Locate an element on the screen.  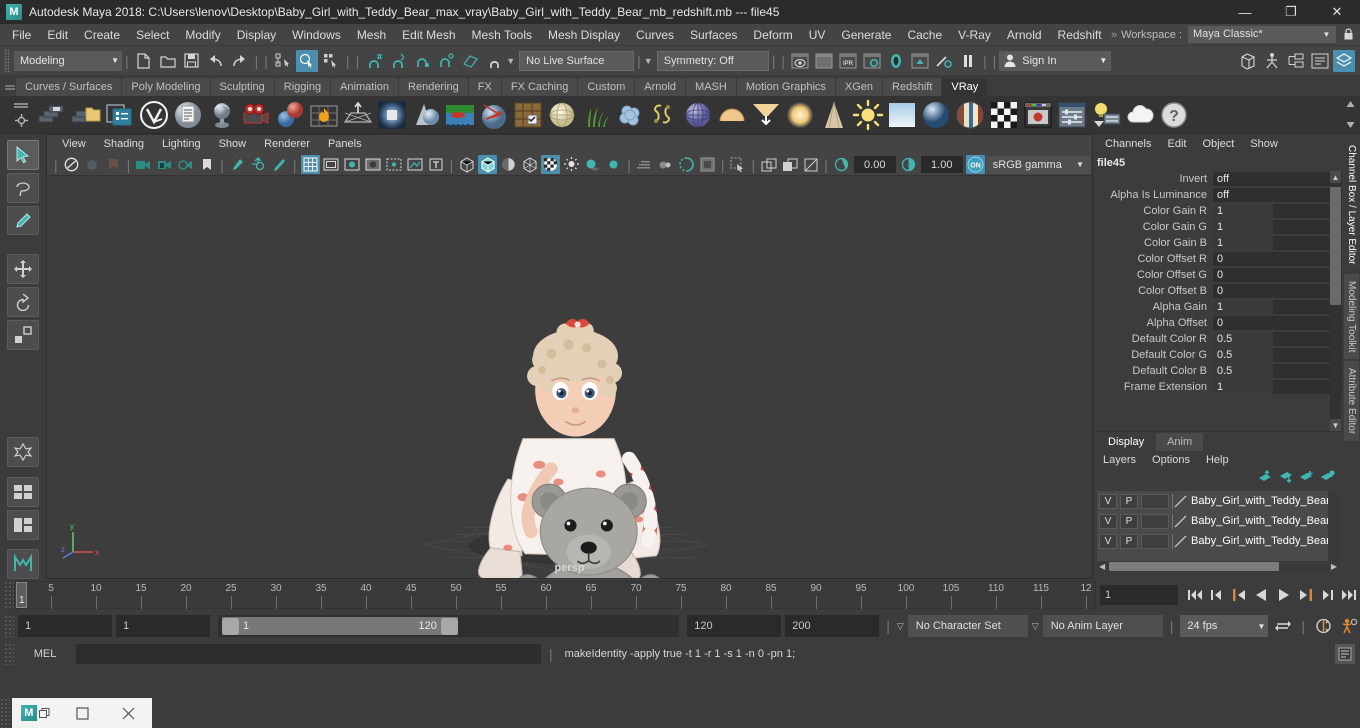
menu-windows: Windows is located at coordinates (316, 35).